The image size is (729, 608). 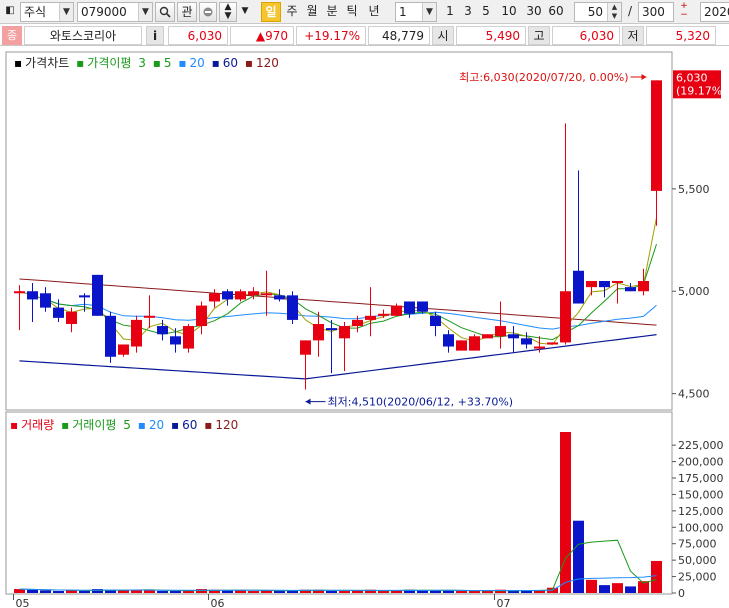 I want to click on interval-30-button: 30, so click(x=534, y=12).